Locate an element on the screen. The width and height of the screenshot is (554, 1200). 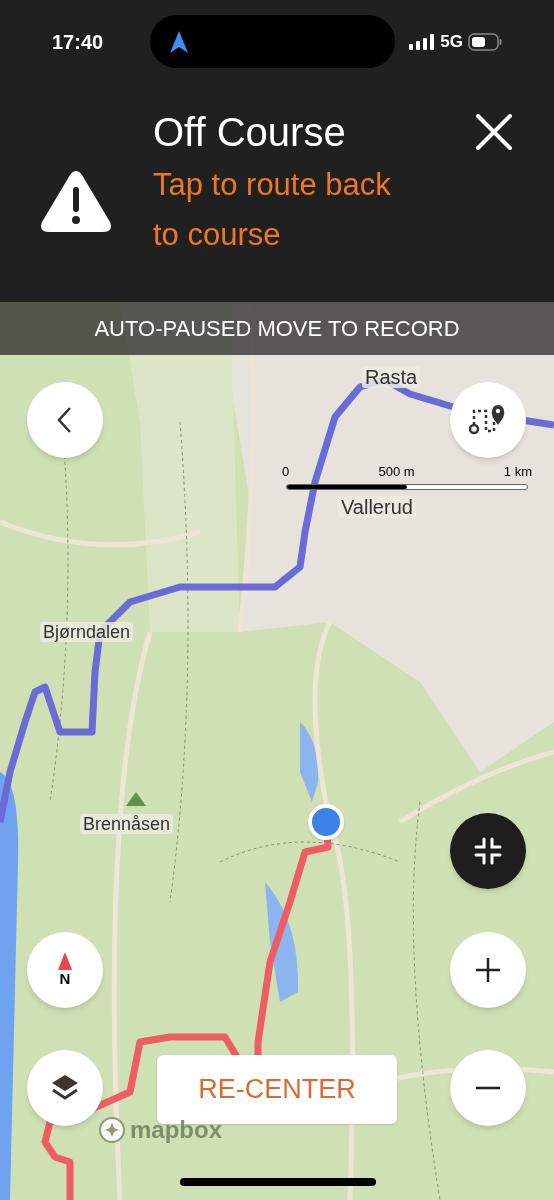
warning-icon is located at coordinates (76, 202).